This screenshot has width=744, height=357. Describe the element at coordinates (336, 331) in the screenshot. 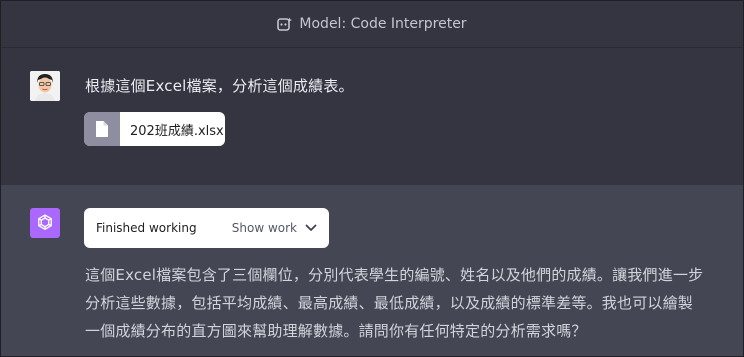

I see `answer-line: 一個成績分布的直方圖來幫助理解數據。請問你有任何特定的分析需求嗎？` at that location.